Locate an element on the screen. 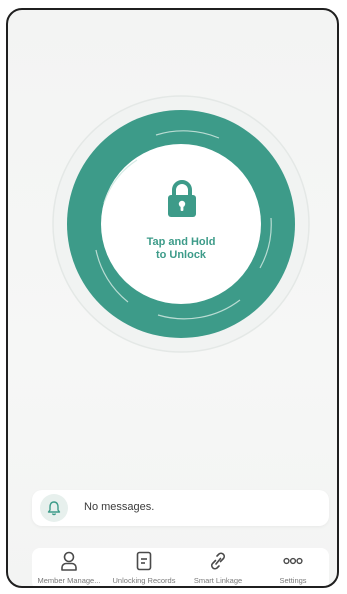 The height and width of the screenshot is (594, 347). nav-label-settings: Settings is located at coordinates (293, 580).